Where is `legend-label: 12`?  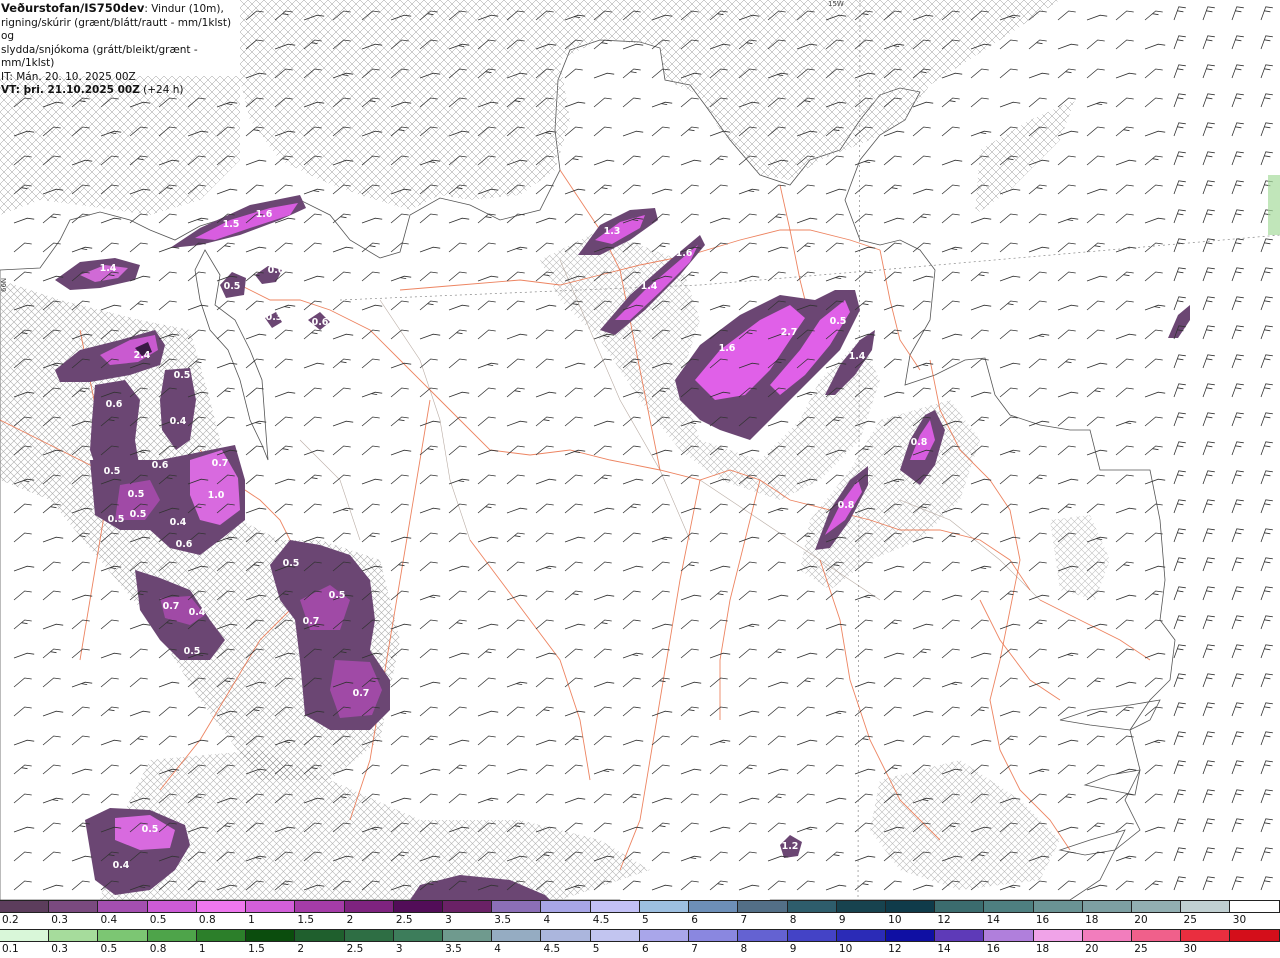 legend-label: 12 is located at coordinates (944, 920).